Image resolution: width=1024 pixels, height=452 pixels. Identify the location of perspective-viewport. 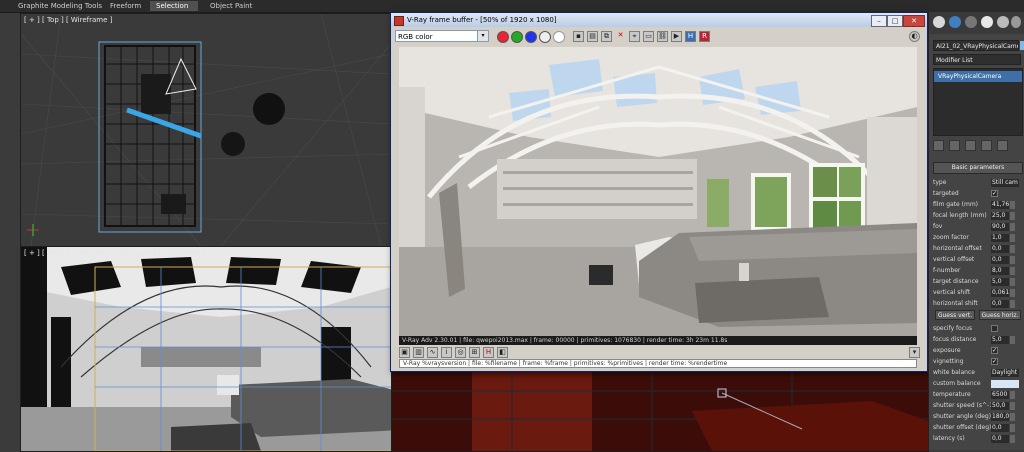
(660, 411).